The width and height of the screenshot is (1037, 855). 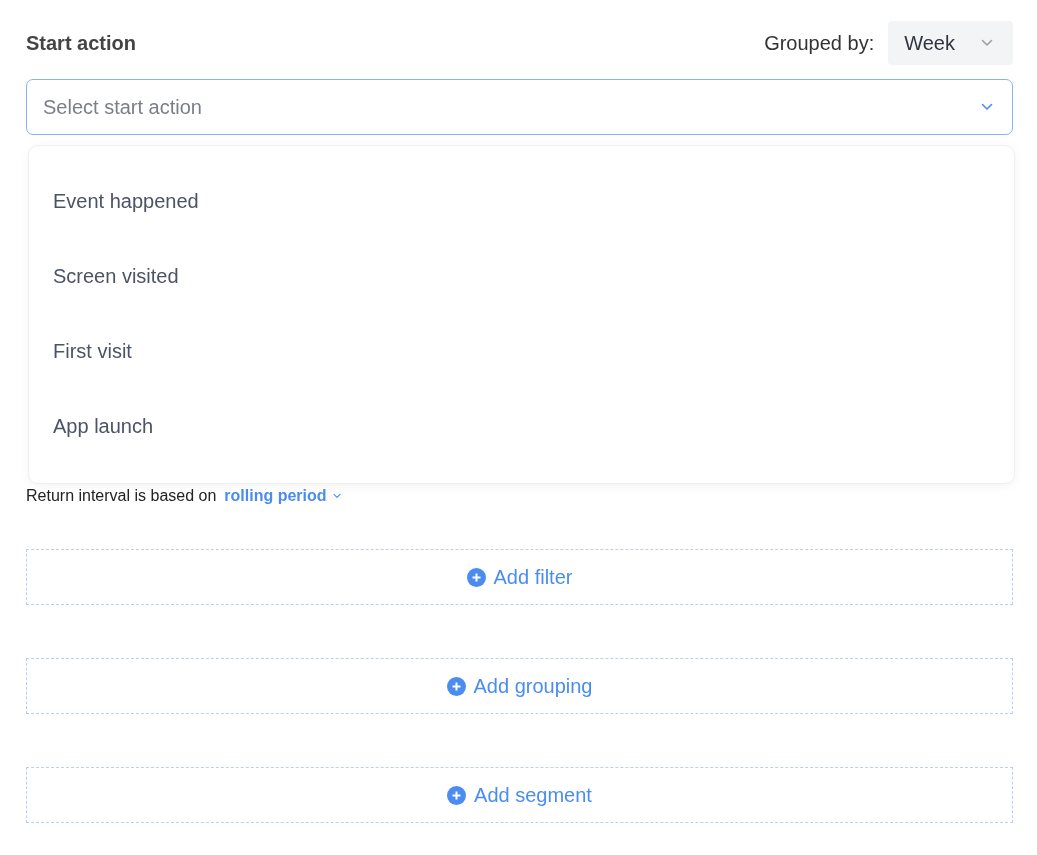 What do you see at coordinates (121, 496) in the screenshot?
I see `return-interval-text: Return interval is based on` at bounding box center [121, 496].